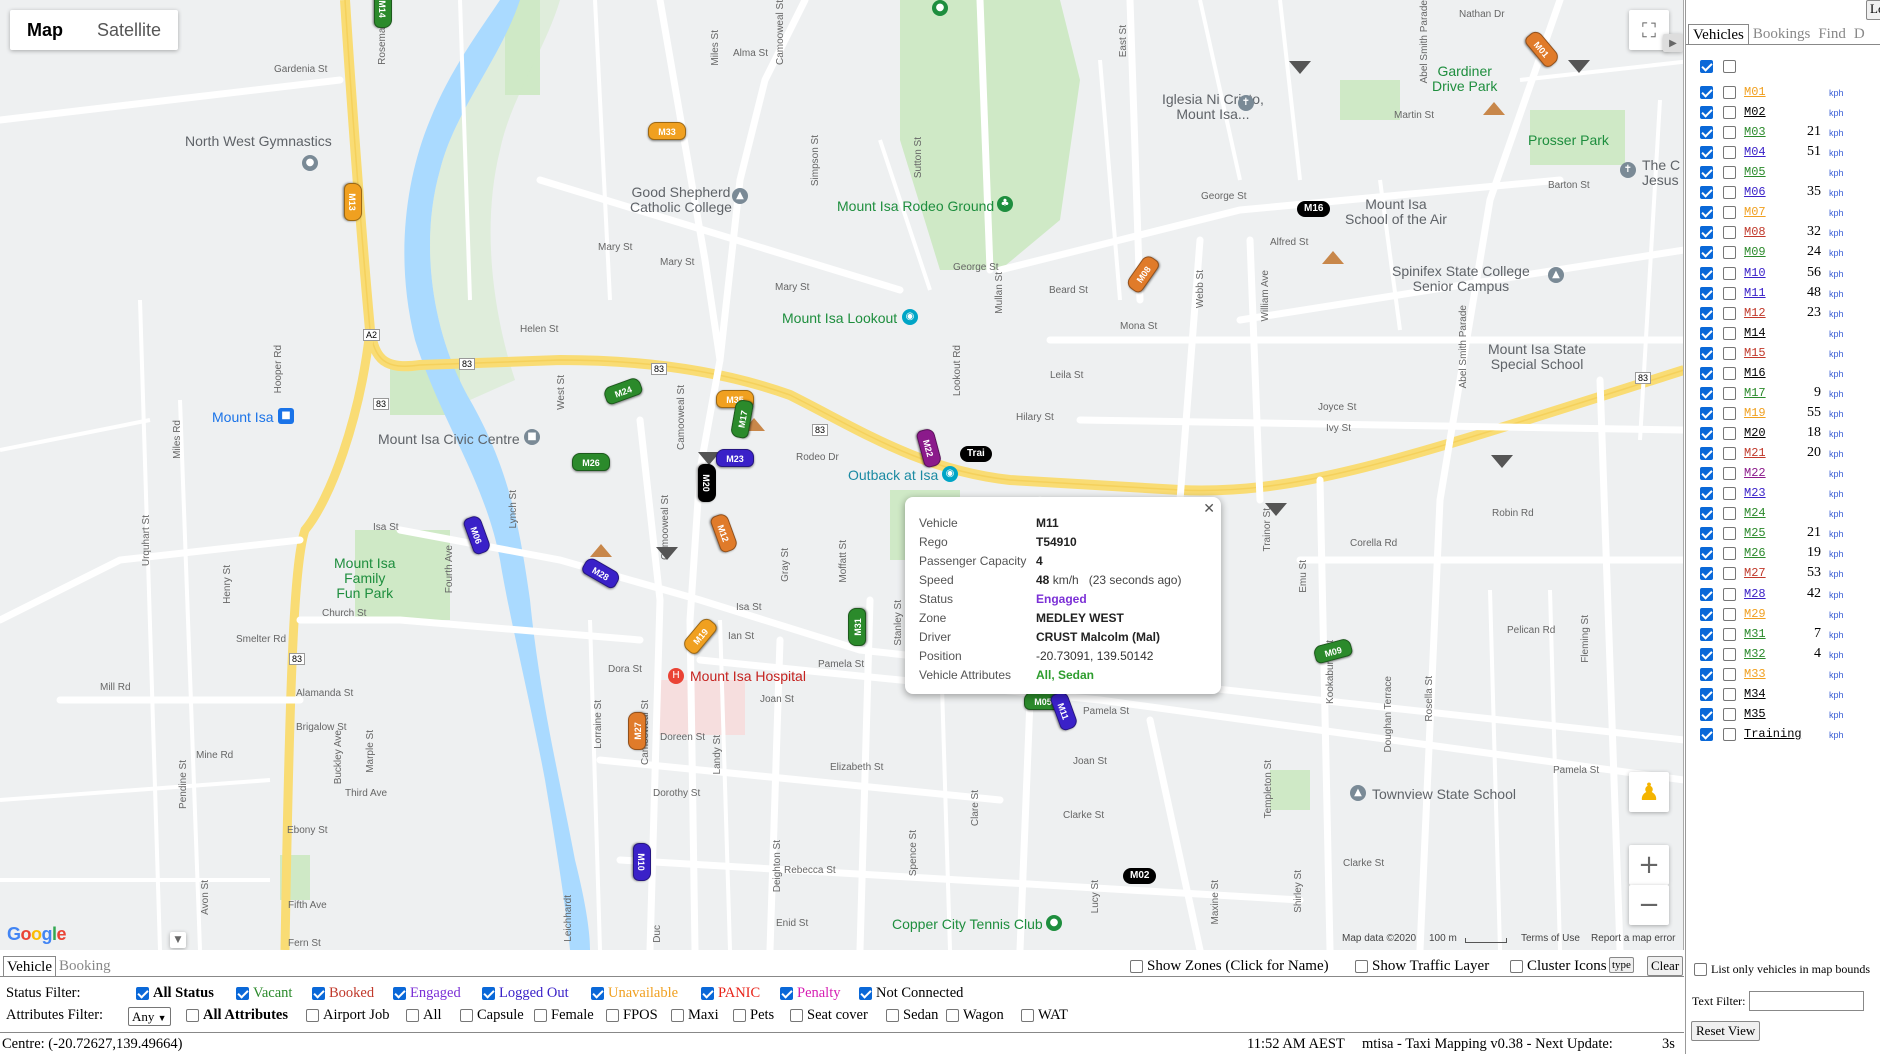 The height and width of the screenshot is (1054, 1880). Describe the element at coordinates (1755, 413) in the screenshot. I see `vehicle-code-link: M19` at that location.